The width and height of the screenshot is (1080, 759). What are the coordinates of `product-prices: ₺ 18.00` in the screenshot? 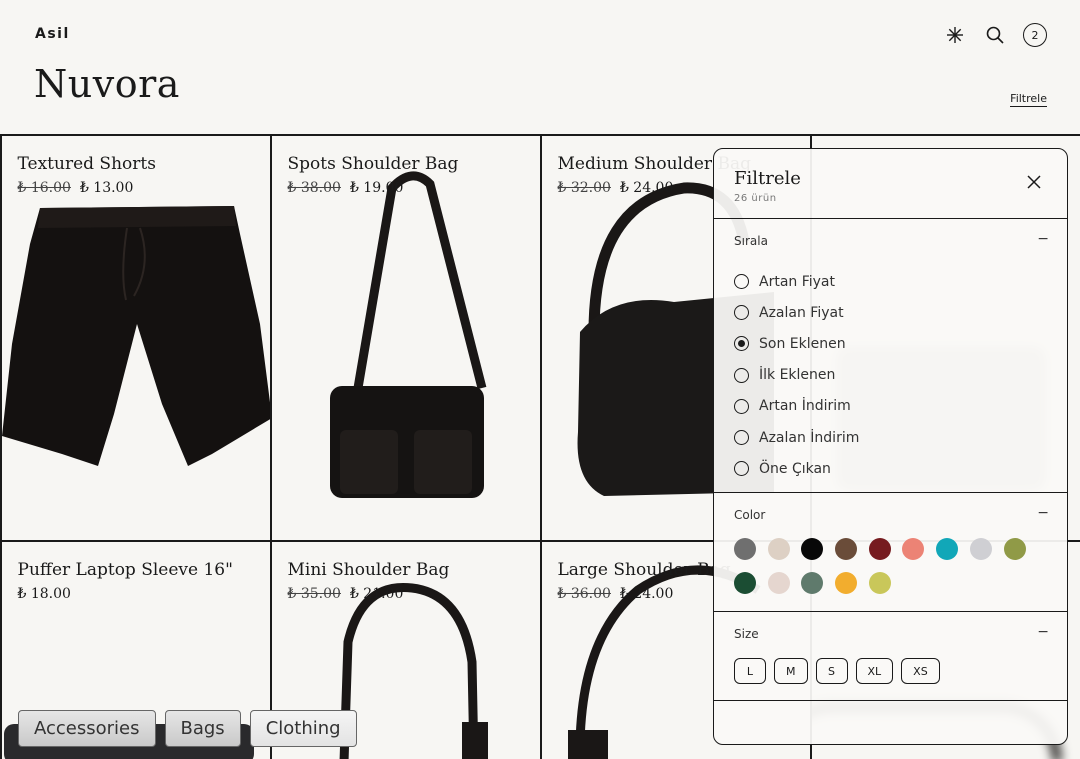 It's located at (44, 594).